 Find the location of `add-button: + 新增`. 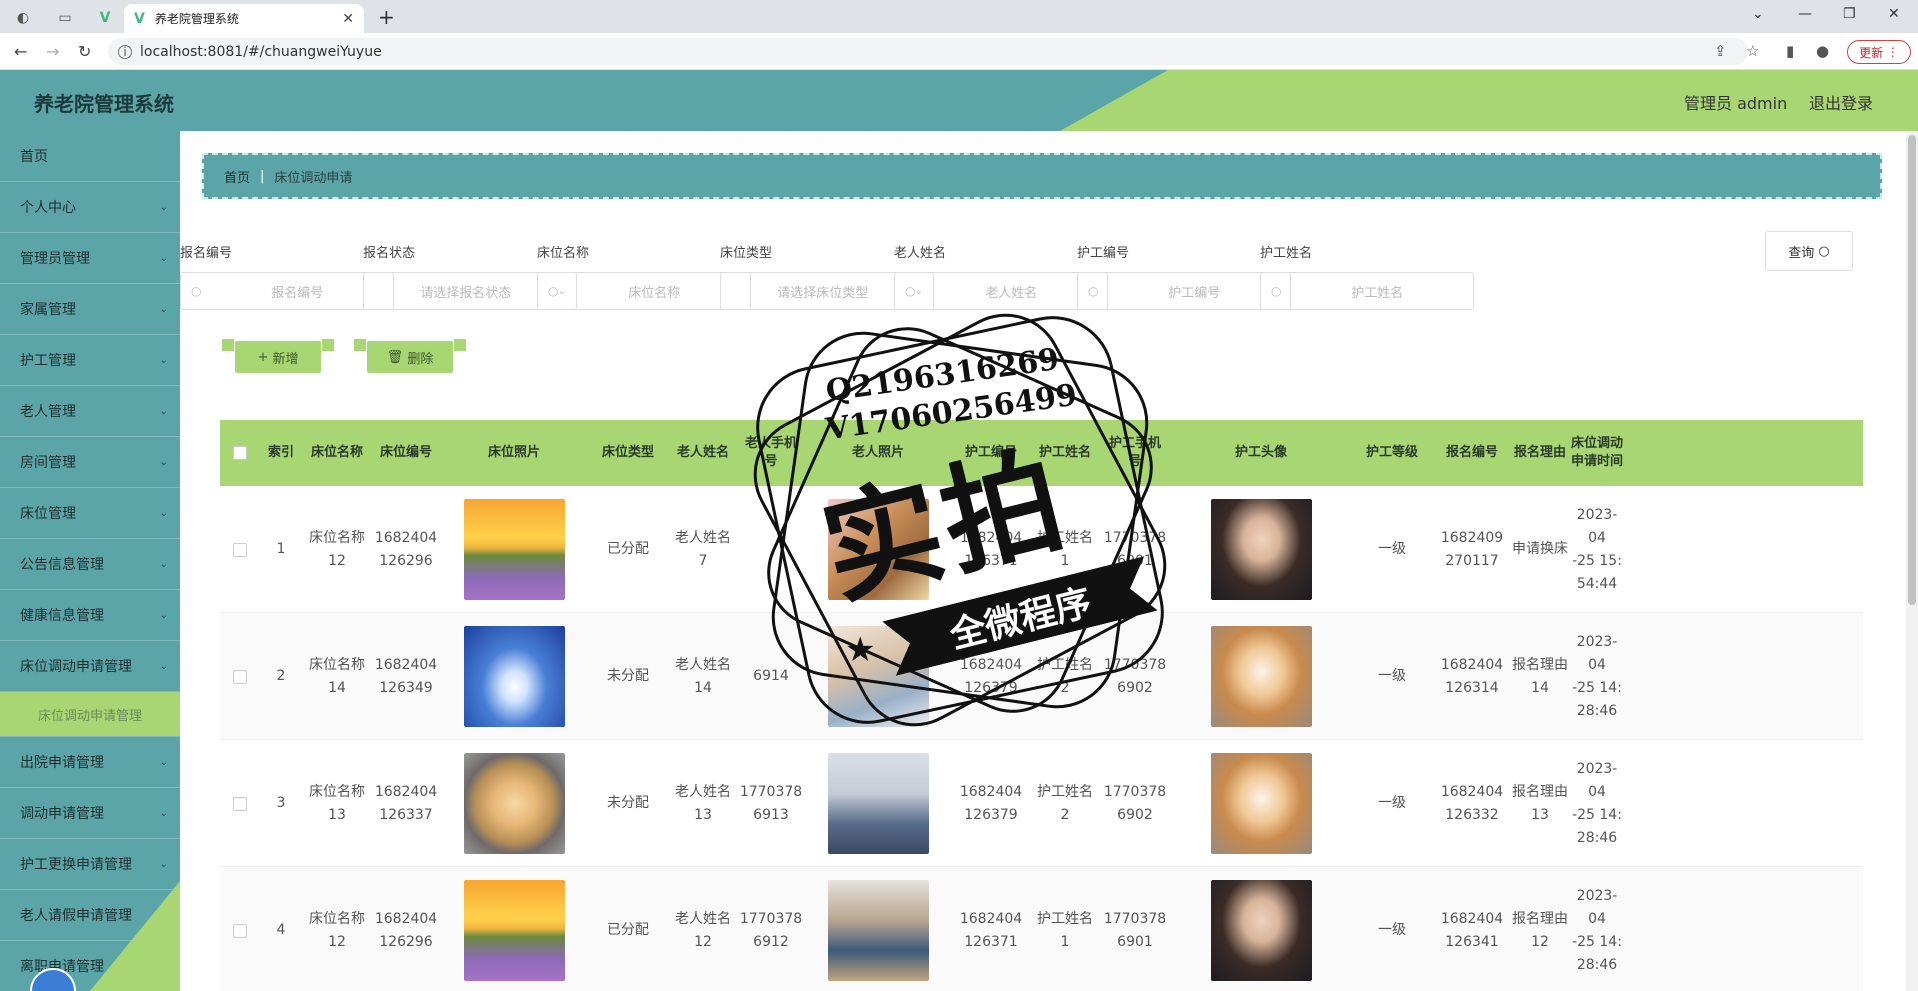

add-button: + 新增 is located at coordinates (278, 357).